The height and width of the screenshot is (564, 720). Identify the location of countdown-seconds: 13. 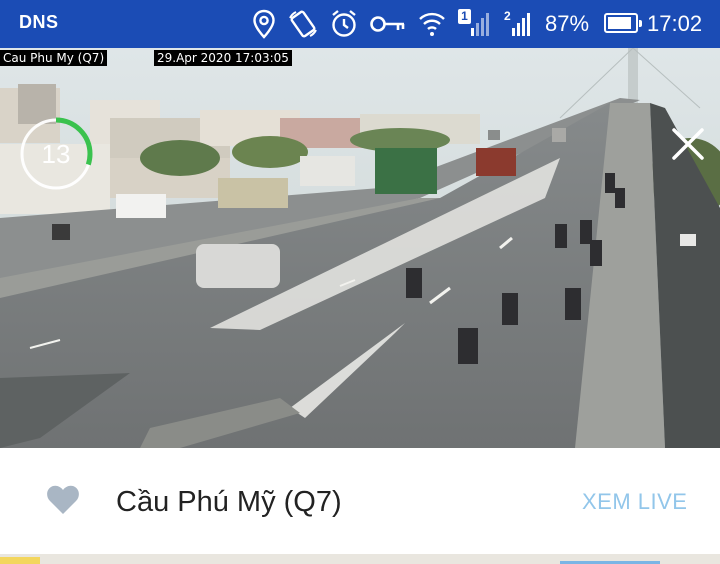
(56, 154).